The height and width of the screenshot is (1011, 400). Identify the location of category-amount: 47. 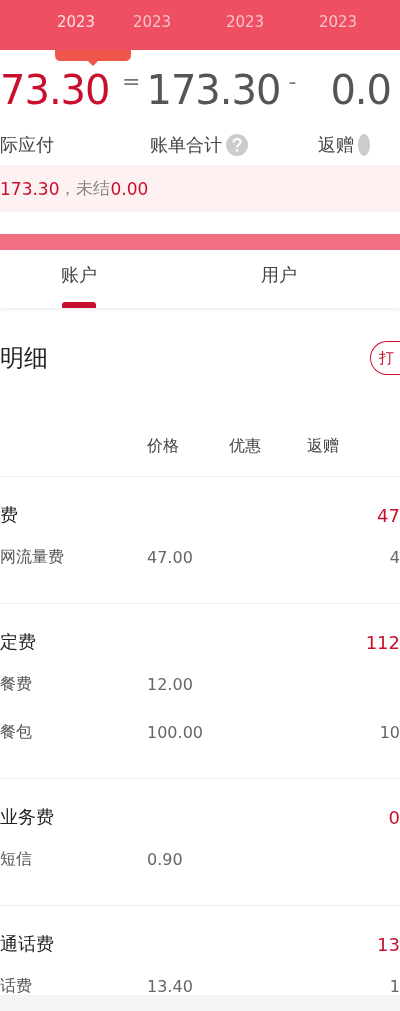
(388, 515).